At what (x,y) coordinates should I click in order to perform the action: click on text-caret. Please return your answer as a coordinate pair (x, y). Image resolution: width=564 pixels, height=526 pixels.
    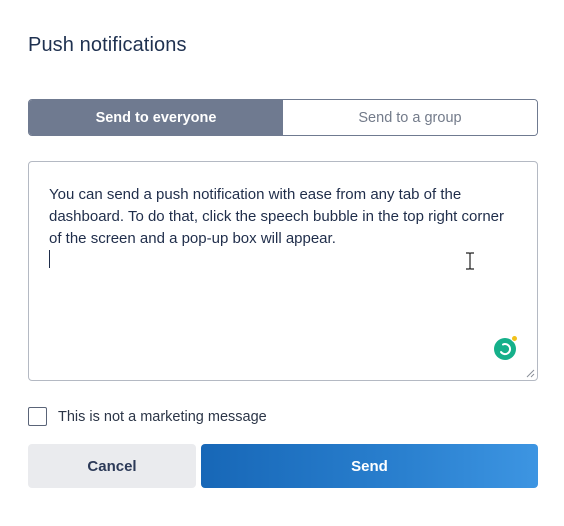
    Looking at the image, I should click on (49, 259).